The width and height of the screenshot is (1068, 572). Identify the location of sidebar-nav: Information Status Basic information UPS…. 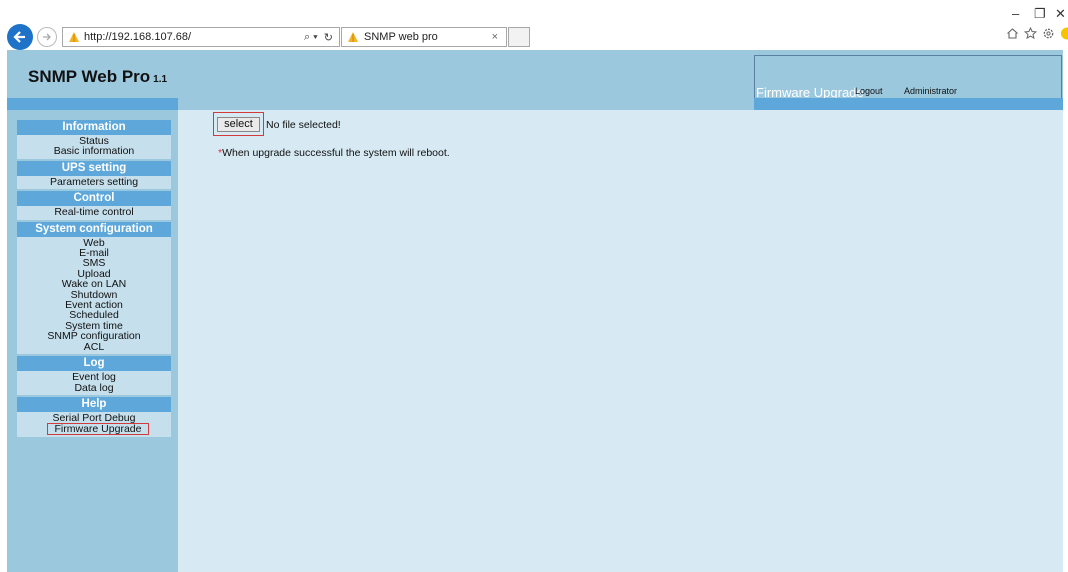
(94, 278).